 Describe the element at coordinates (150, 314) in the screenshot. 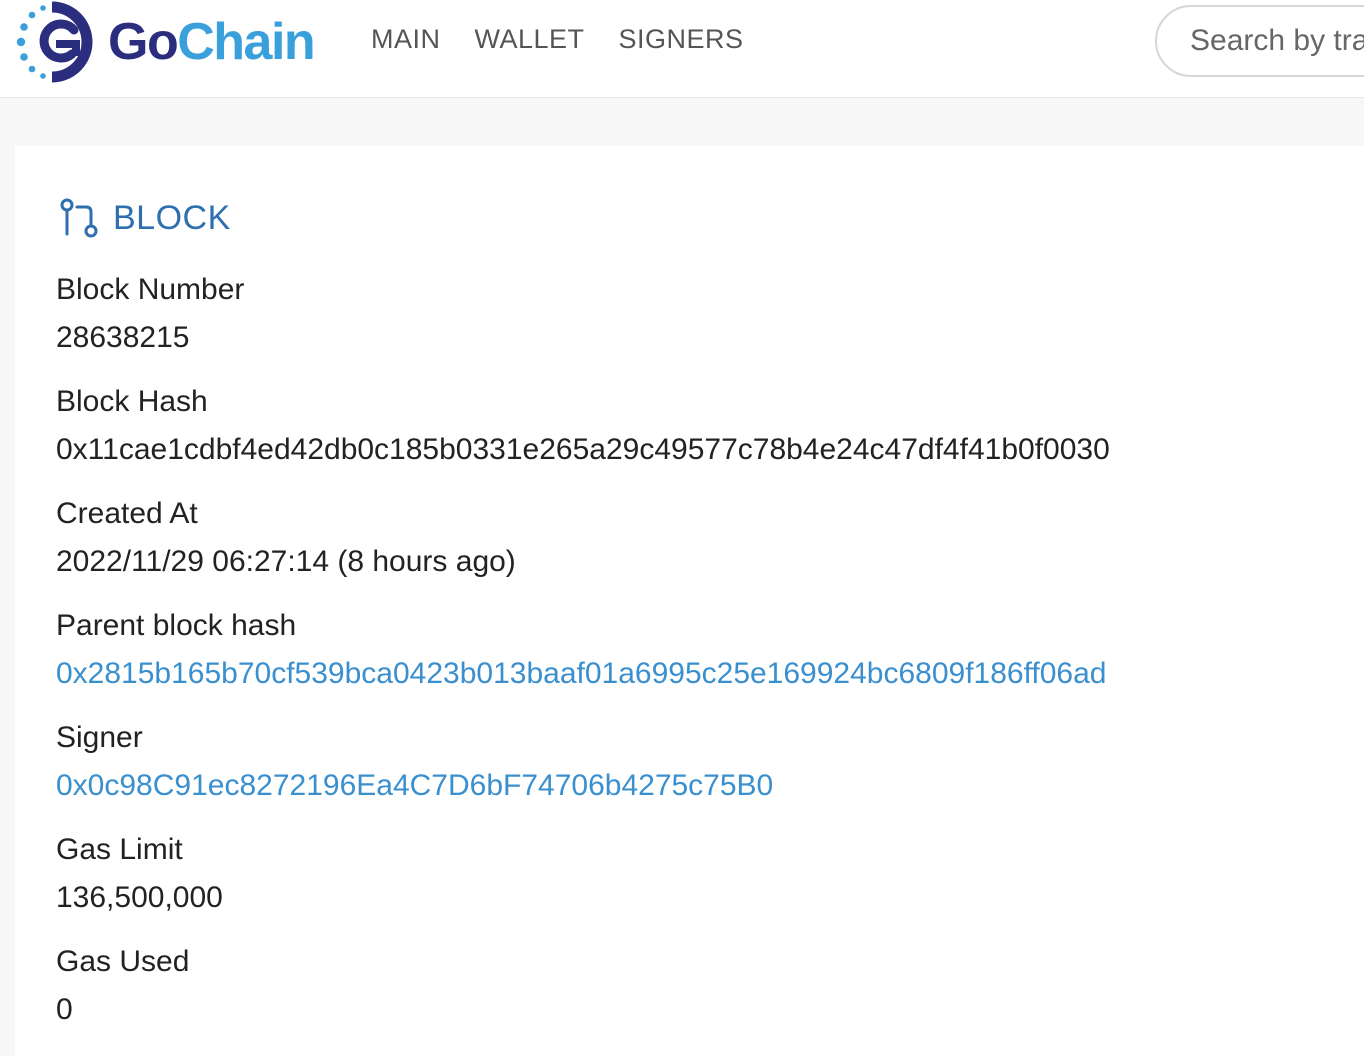

I see `field-block-number: Block Number 28638215` at that location.